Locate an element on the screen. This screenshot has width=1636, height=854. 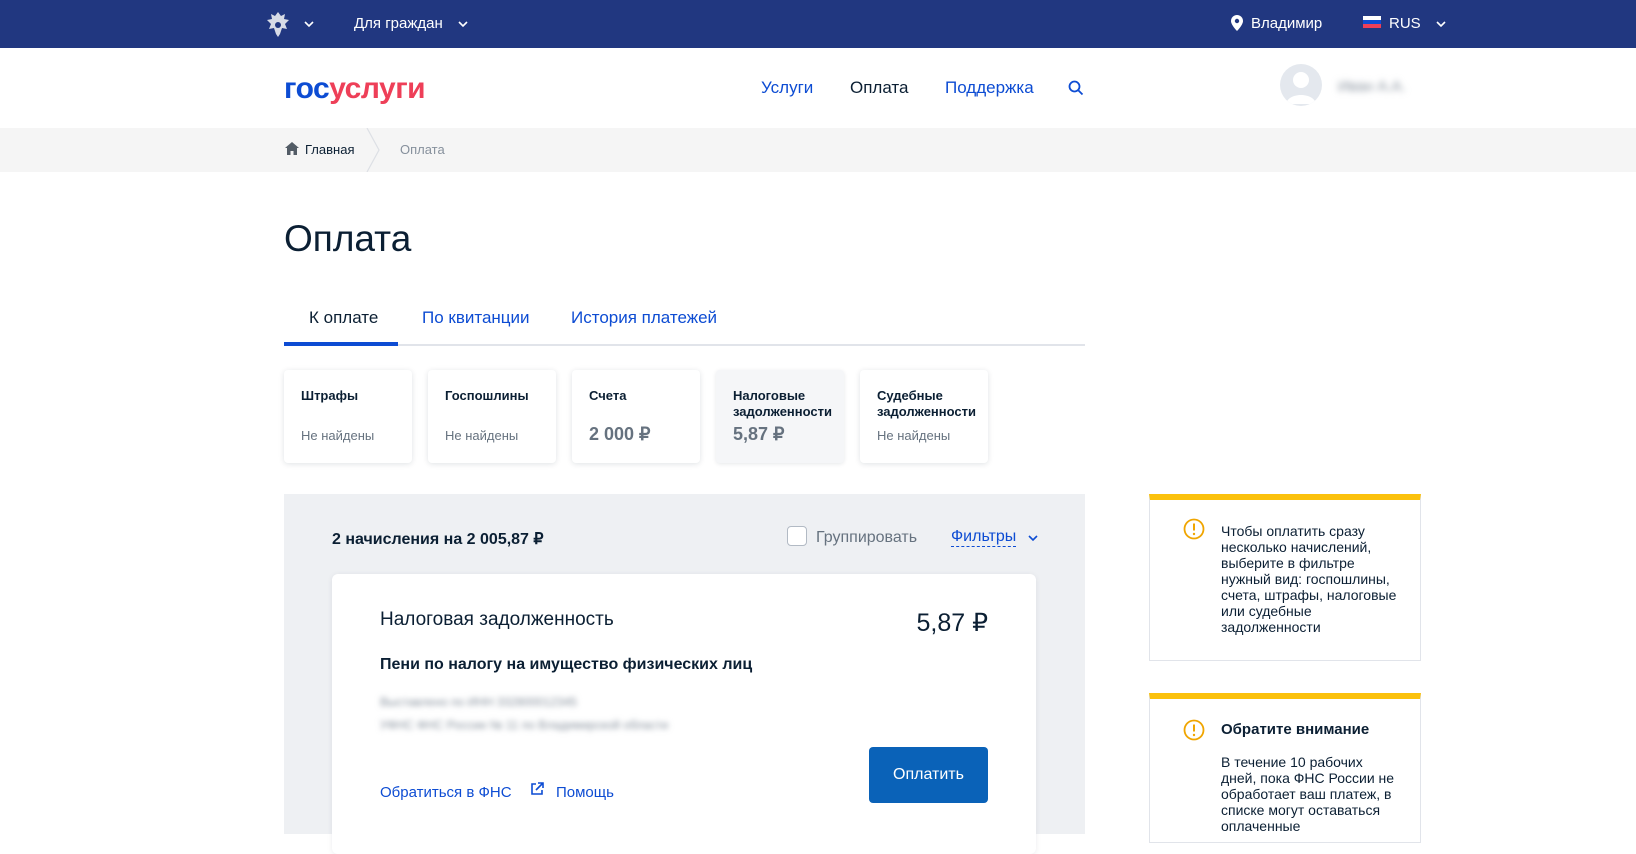
russian-flag-icon is located at coordinates (1372, 22).